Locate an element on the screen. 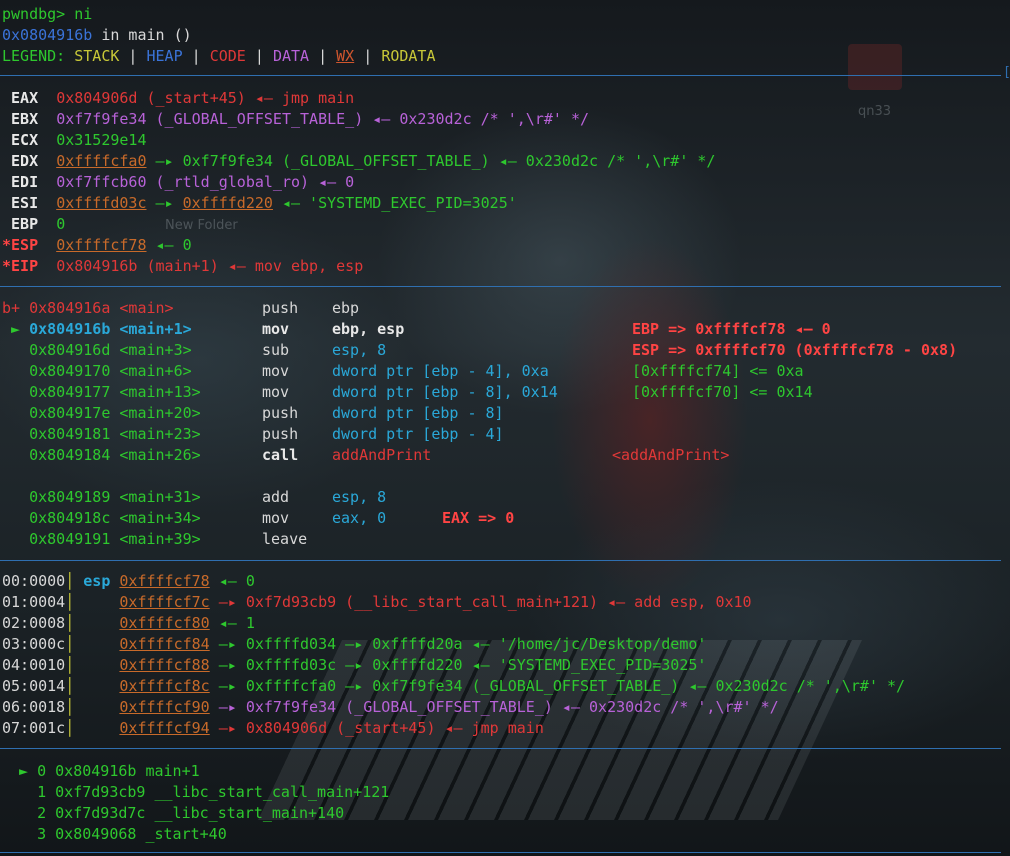 This screenshot has width=1010, height=856. register-row: EAX 0x804906d (_start+45) ◂— jmp main is located at coordinates (178, 98).